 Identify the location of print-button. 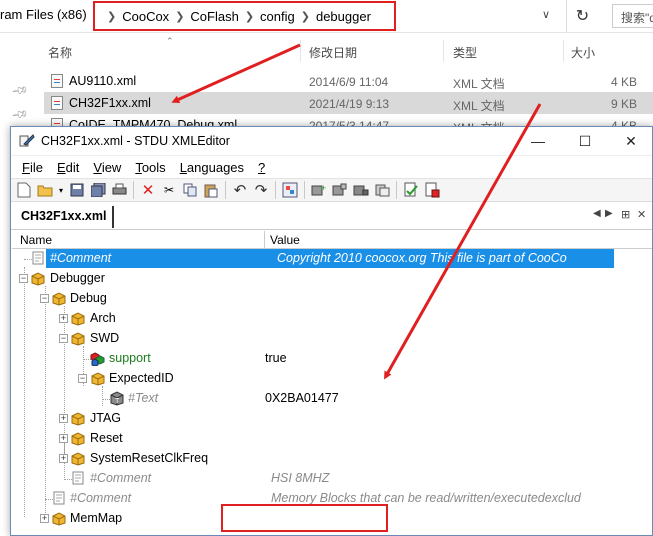
(119, 190).